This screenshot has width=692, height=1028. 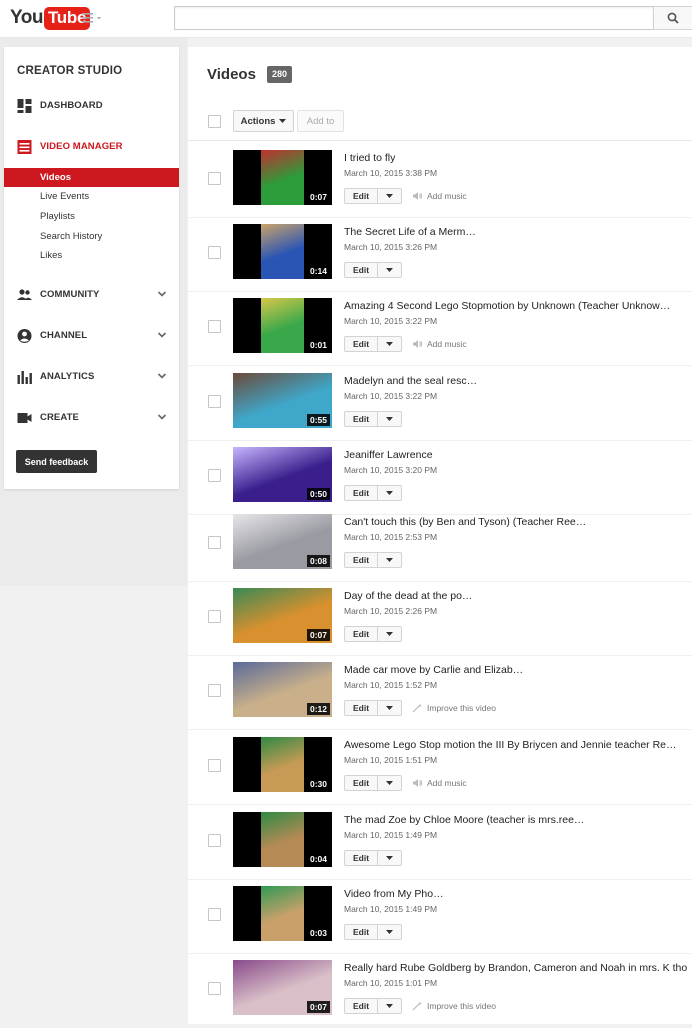 What do you see at coordinates (91, 236) in the screenshot?
I see `sidebar-item-search-history: Search History` at bounding box center [91, 236].